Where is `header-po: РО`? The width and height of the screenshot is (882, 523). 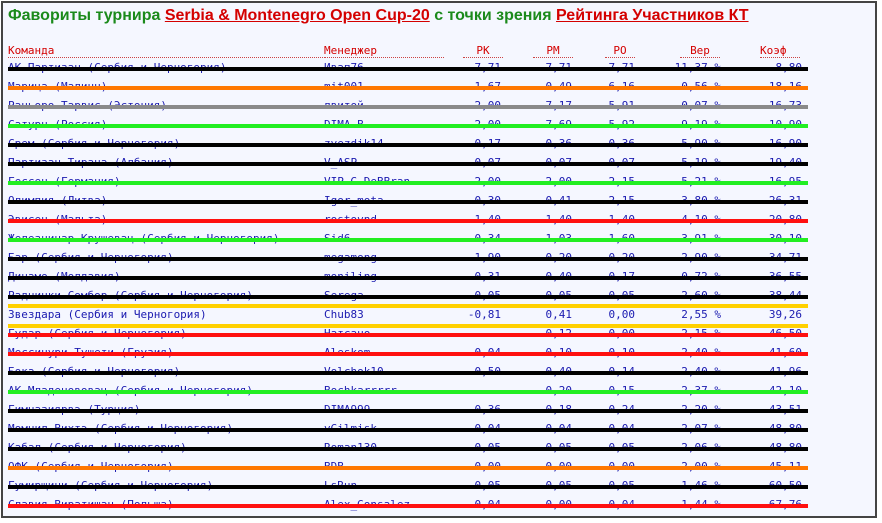 header-po: РО is located at coordinates (620, 51).